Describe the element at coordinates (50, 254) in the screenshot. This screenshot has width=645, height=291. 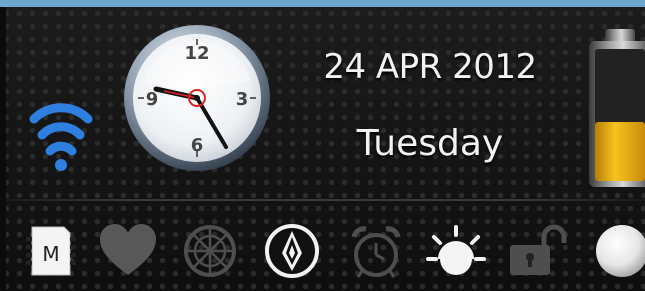
I see `sd-card-label: M` at that location.